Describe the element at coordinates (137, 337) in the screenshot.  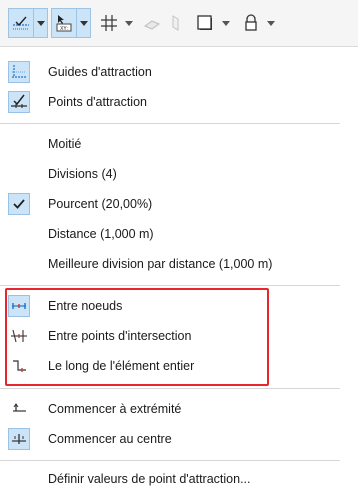
I see `highlight-box` at that location.